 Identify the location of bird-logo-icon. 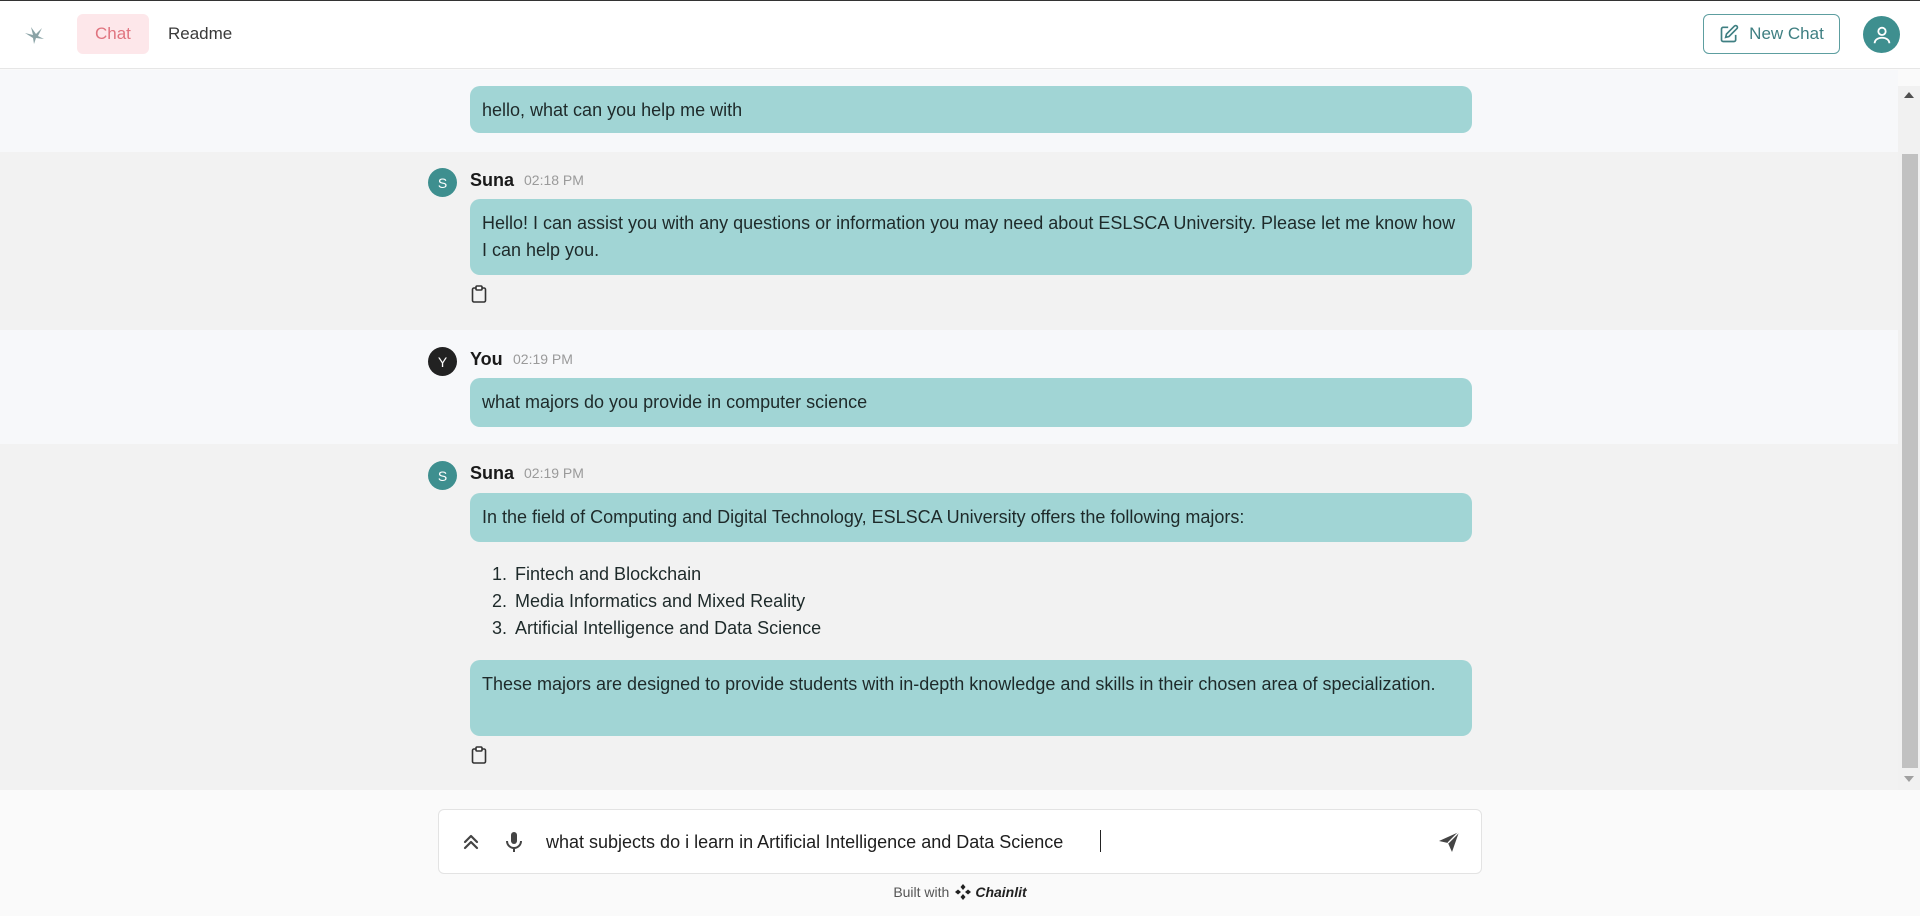
(34, 35).